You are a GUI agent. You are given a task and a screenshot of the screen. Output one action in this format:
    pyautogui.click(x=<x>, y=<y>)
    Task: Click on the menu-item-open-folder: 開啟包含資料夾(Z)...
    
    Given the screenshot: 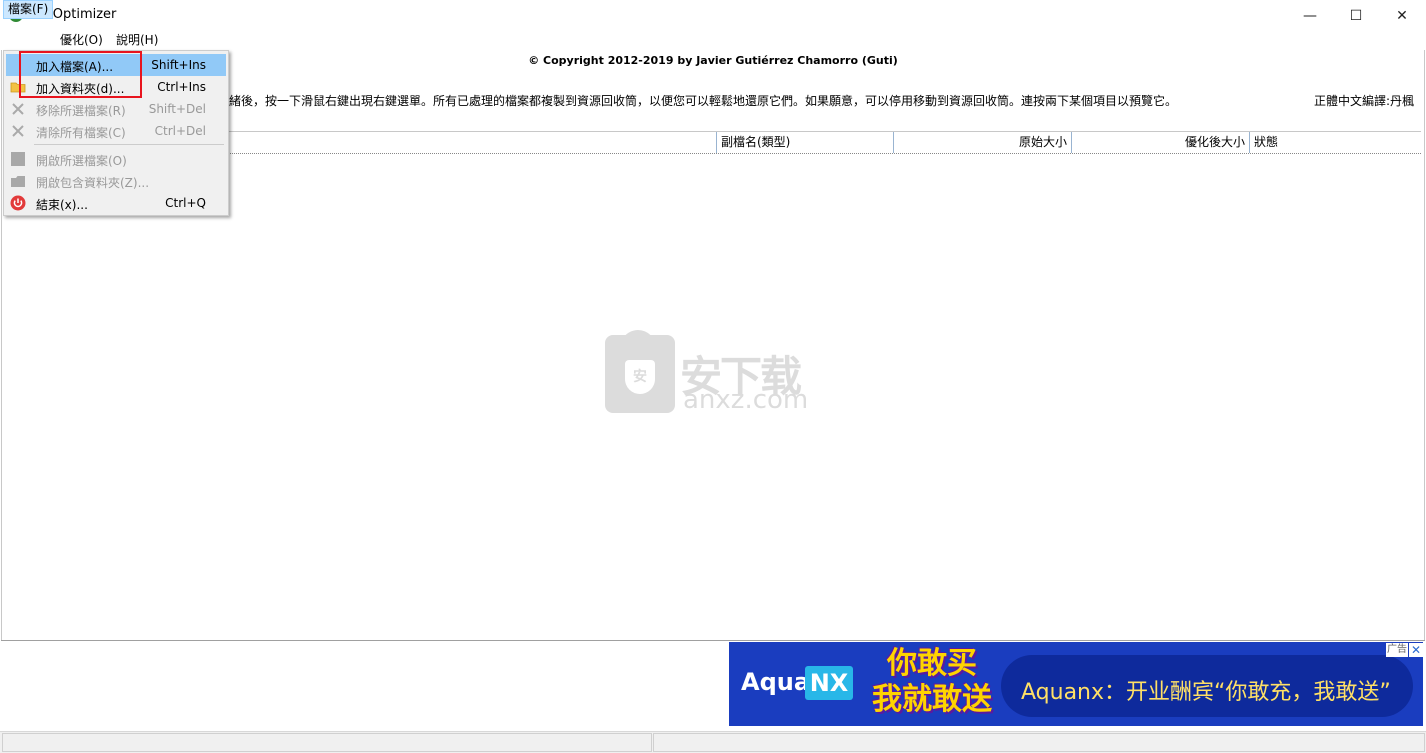 What is the action you would take?
    pyautogui.click(x=116, y=181)
    